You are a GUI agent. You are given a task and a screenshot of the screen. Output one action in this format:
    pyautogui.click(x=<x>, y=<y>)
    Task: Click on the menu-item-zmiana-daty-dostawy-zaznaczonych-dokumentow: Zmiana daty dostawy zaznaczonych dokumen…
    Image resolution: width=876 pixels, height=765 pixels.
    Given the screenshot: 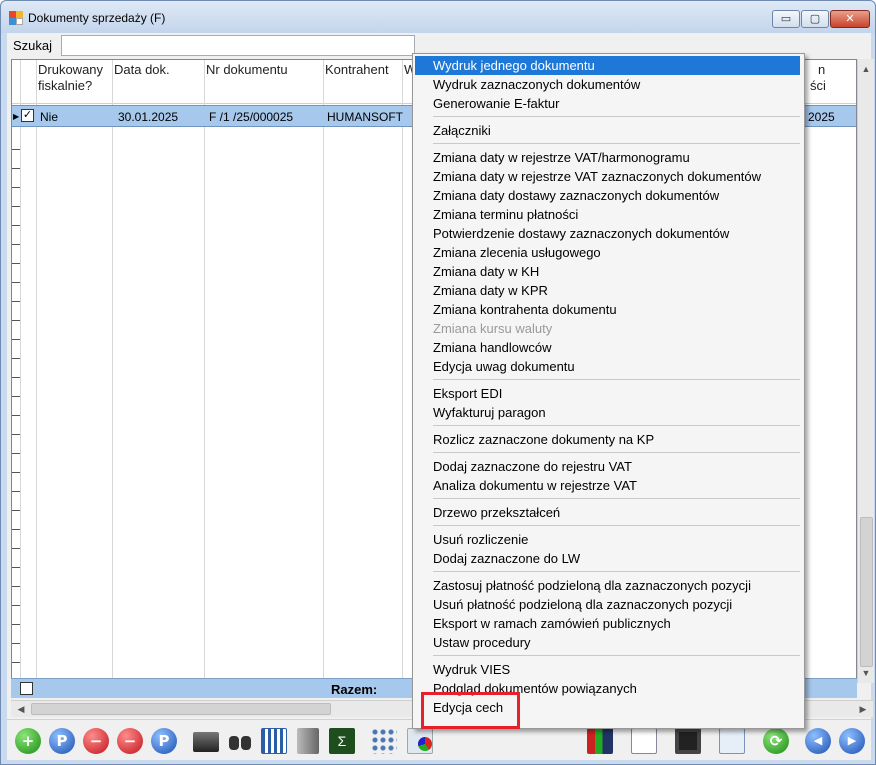 What is the action you would take?
    pyautogui.click(x=608, y=195)
    